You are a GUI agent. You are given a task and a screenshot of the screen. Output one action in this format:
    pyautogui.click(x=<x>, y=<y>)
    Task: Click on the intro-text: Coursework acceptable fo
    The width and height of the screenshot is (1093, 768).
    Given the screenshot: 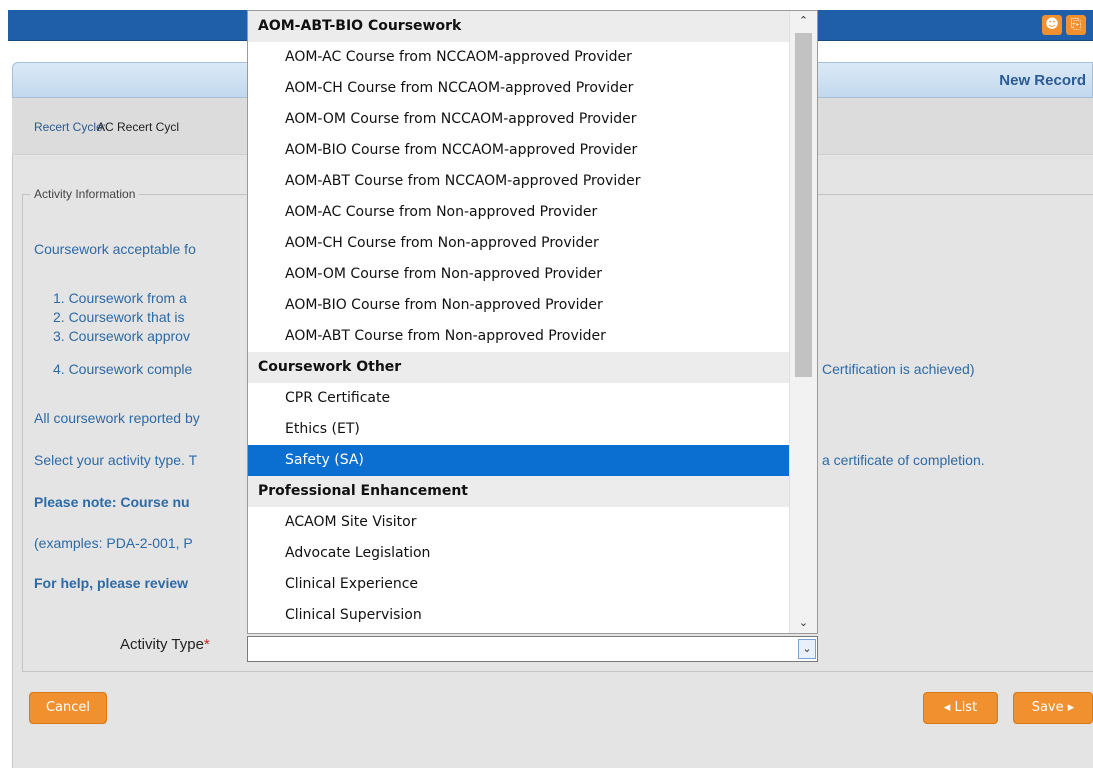 What is the action you would take?
    pyautogui.click(x=115, y=249)
    